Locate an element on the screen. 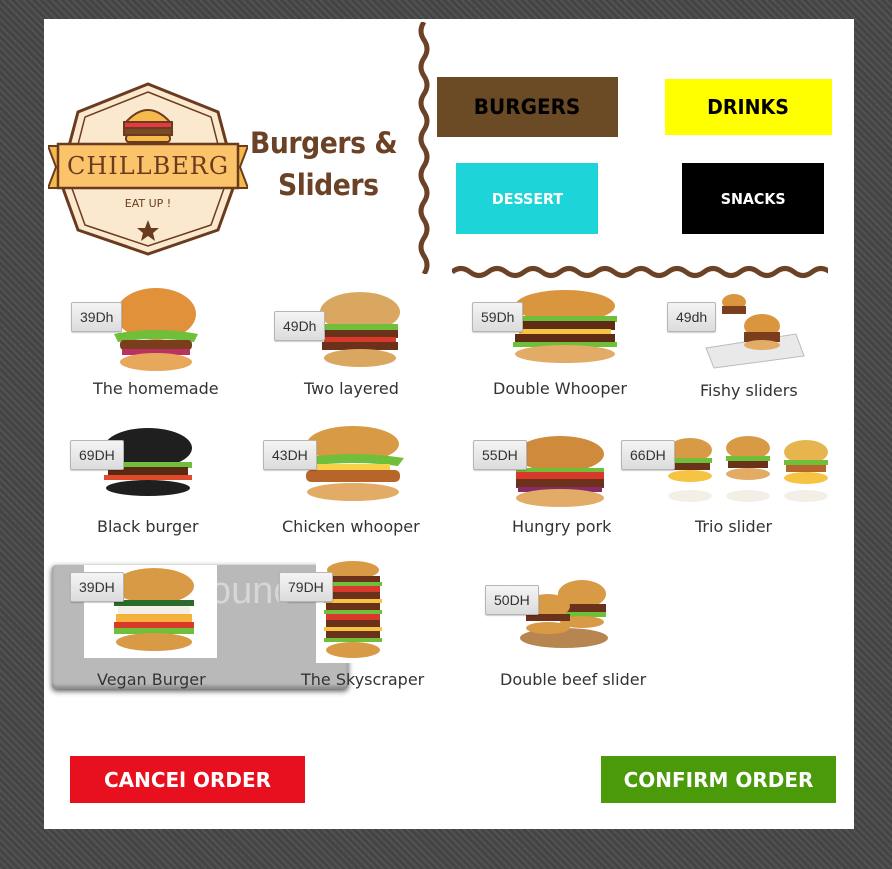  category-burgers-button: BURGERS is located at coordinates (527, 107).